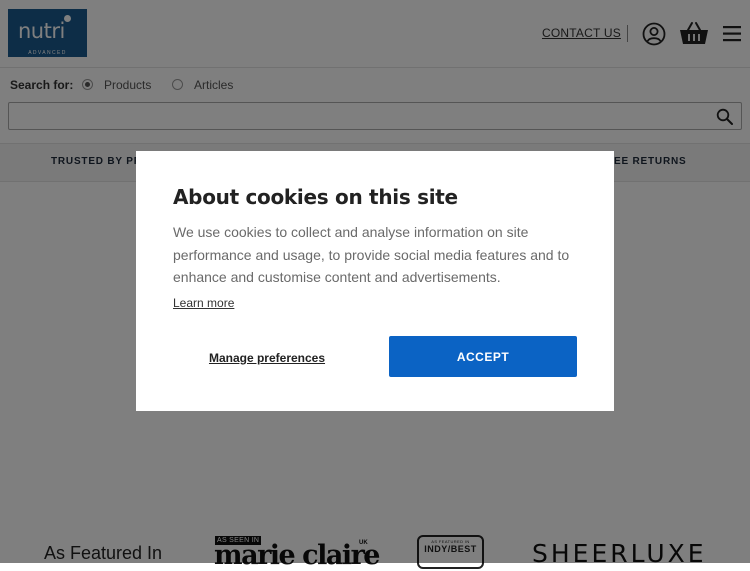  Describe the element at coordinates (203, 303) in the screenshot. I see `learn-more-link: Learn more` at that location.